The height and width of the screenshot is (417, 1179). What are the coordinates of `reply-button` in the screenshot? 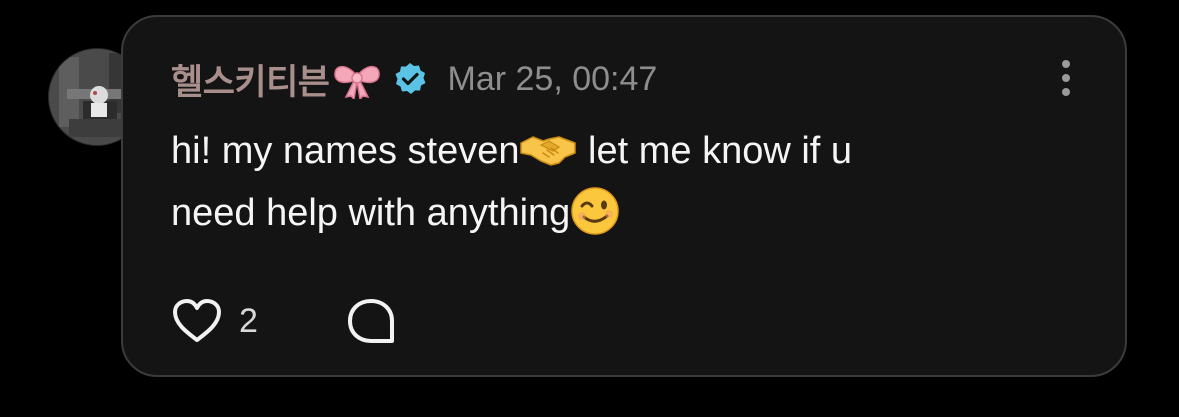 It's located at (371, 321).